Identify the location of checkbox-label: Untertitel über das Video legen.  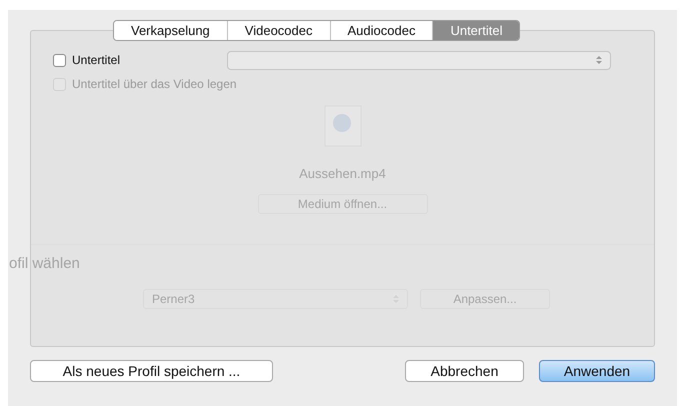
(154, 84).